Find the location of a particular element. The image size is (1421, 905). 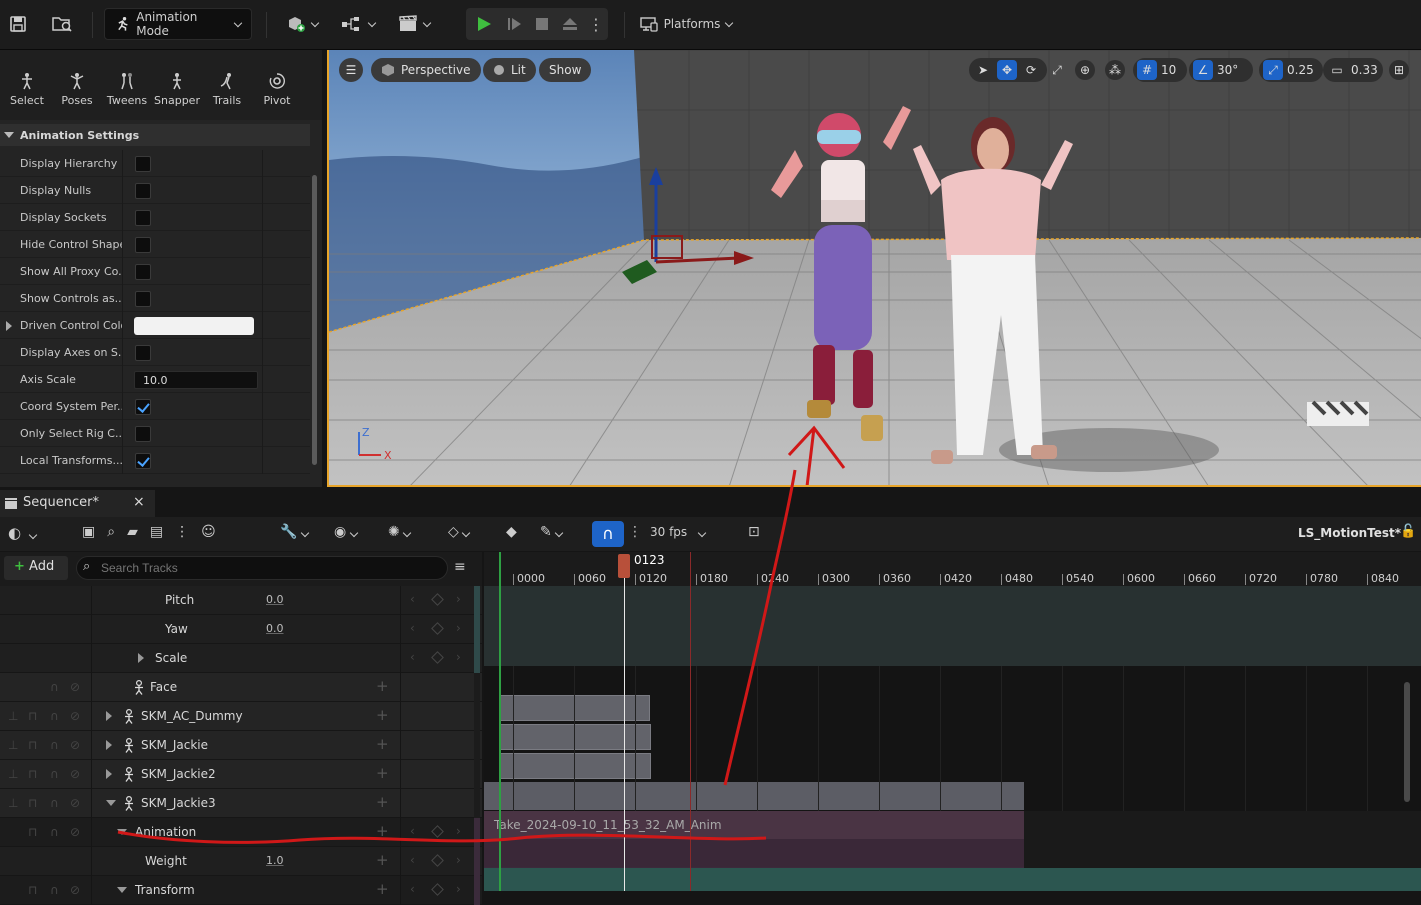

add-track-button: + Add is located at coordinates (36, 568).